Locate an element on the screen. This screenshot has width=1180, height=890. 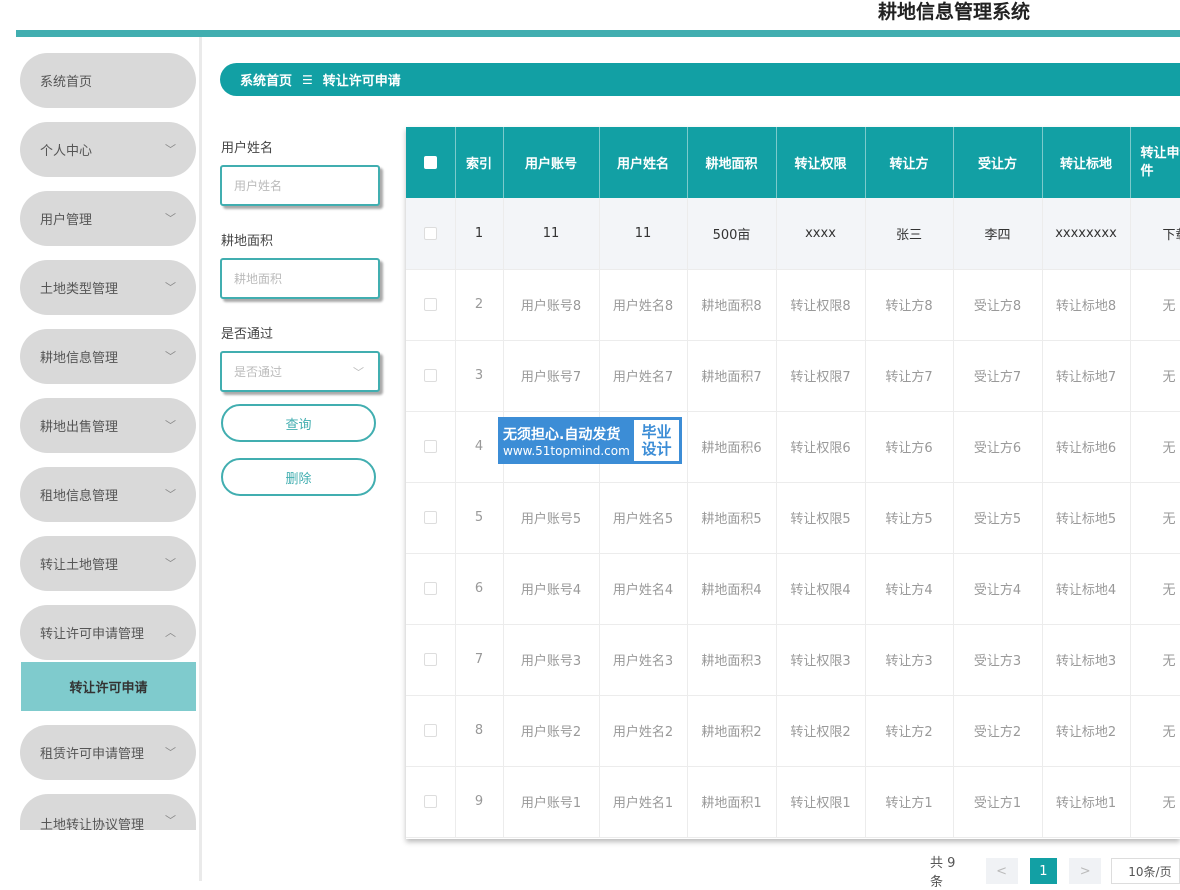
table-cell: 转让权限1 is located at coordinates (821, 802).